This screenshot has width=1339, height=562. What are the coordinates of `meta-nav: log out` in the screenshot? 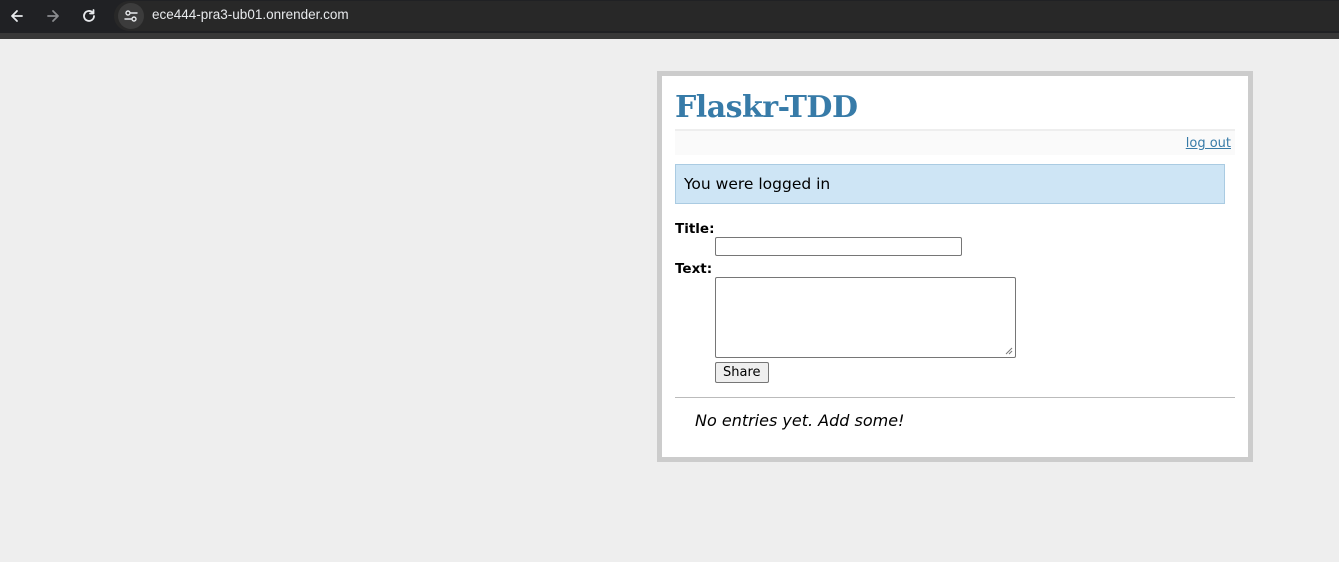 It's located at (955, 142).